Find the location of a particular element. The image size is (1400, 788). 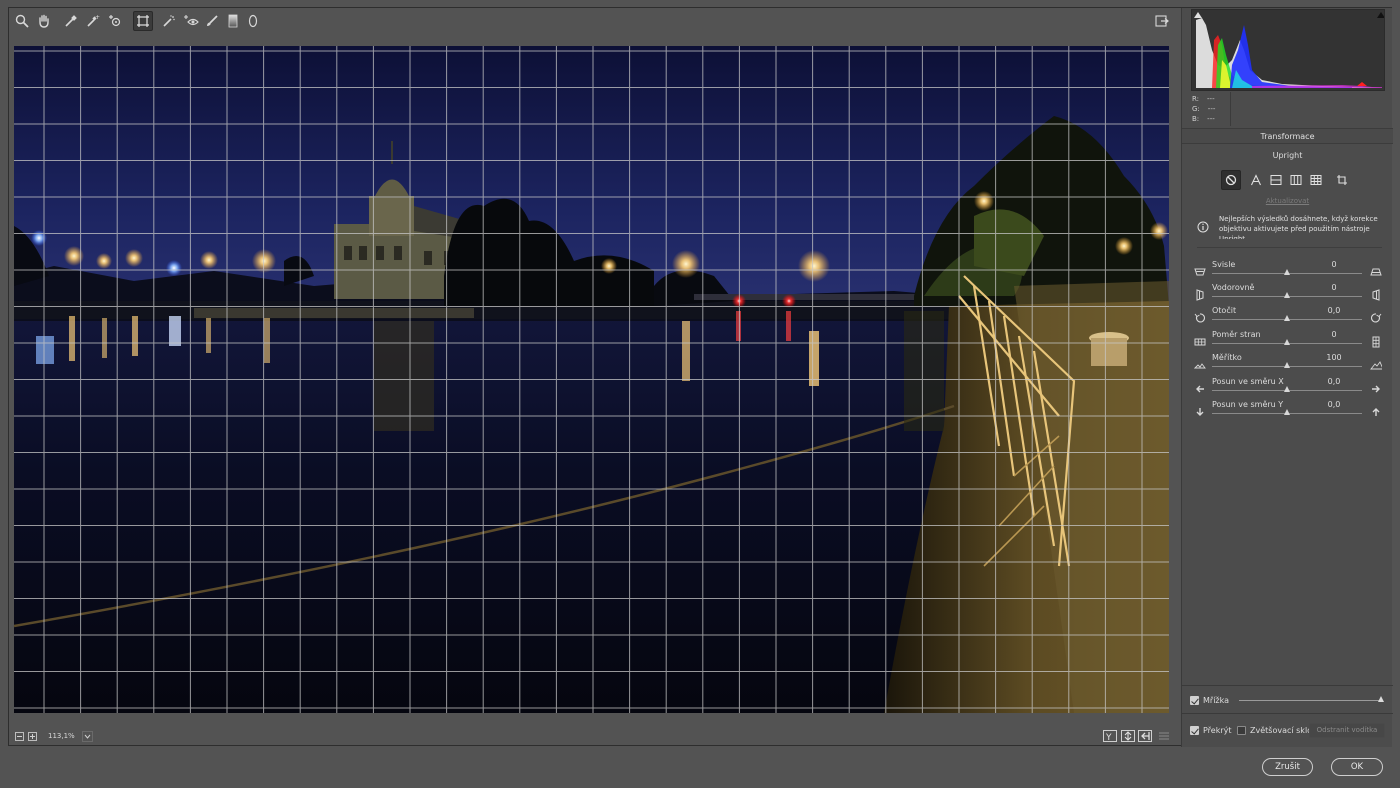

slider-row-rotate: Otočit 0,0 is located at coordinates (1287, 317).